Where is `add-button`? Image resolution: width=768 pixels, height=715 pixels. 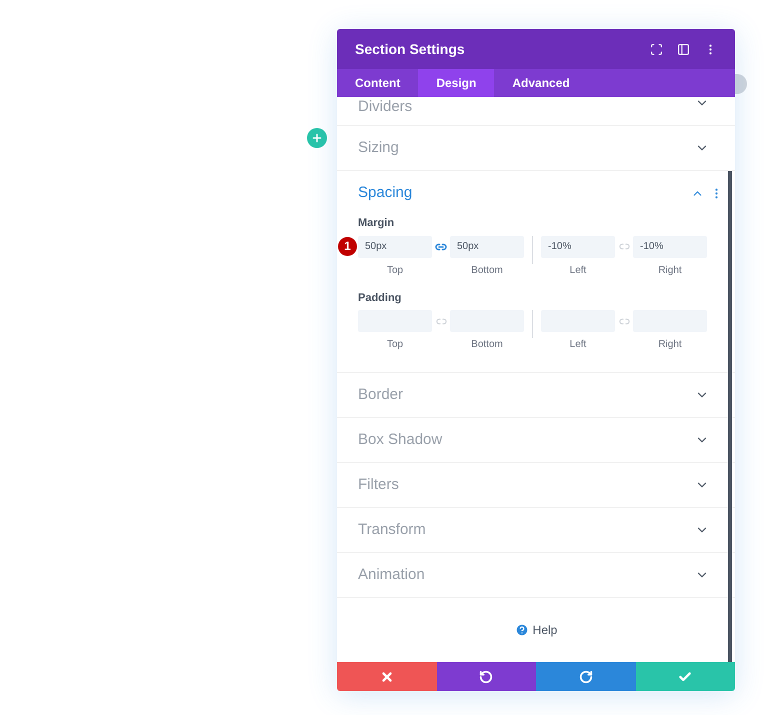
add-button is located at coordinates (317, 138).